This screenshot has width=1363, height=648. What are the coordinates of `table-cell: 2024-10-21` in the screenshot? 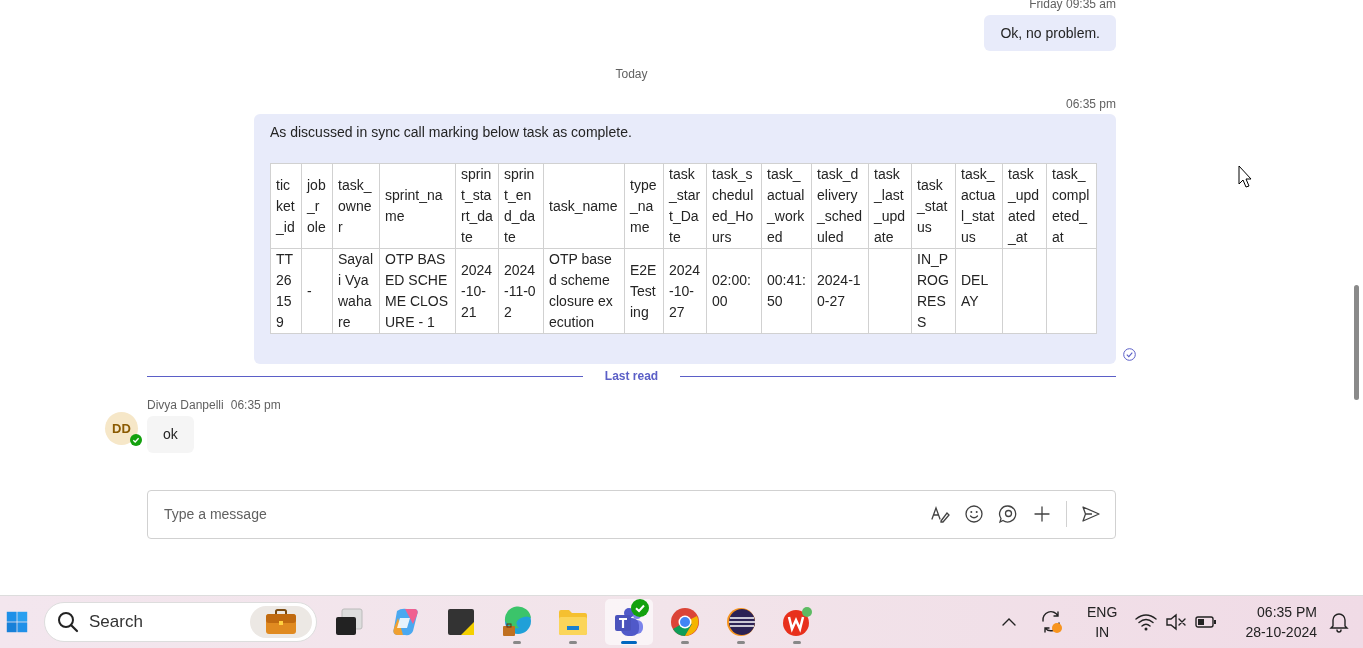 It's located at (477, 291).